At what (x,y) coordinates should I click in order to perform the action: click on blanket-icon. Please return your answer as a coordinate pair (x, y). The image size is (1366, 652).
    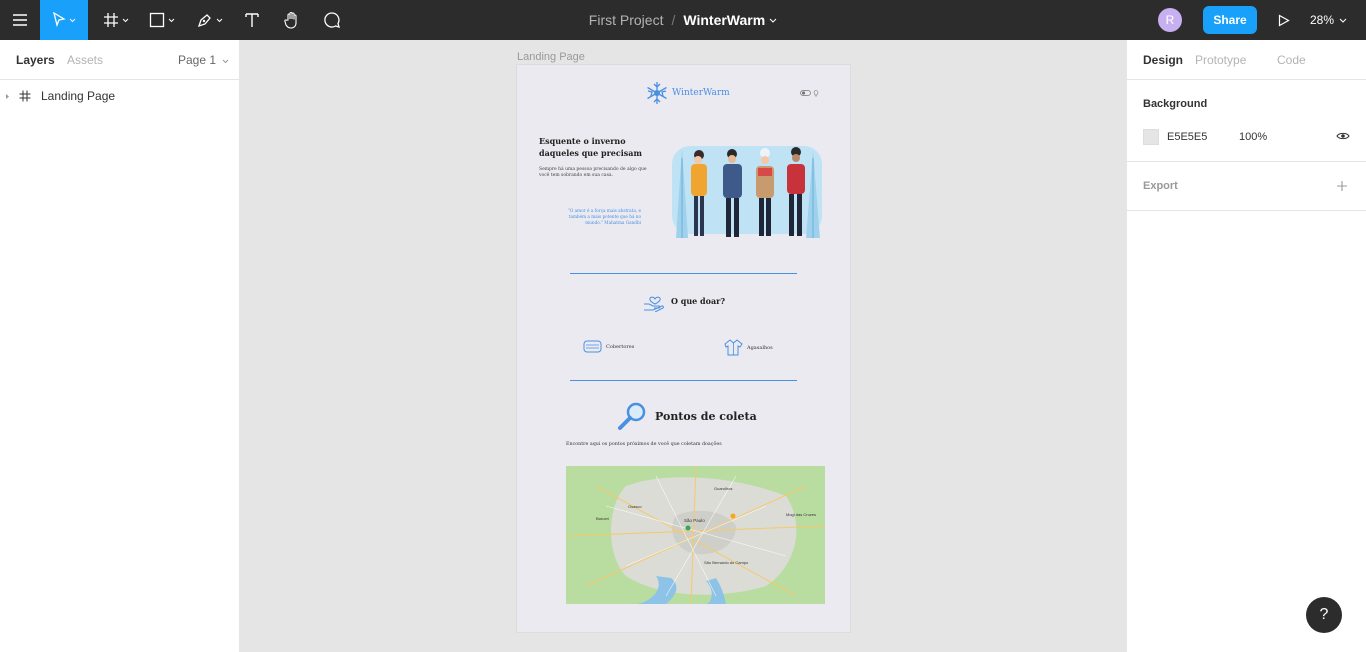
    Looking at the image, I should click on (592, 346).